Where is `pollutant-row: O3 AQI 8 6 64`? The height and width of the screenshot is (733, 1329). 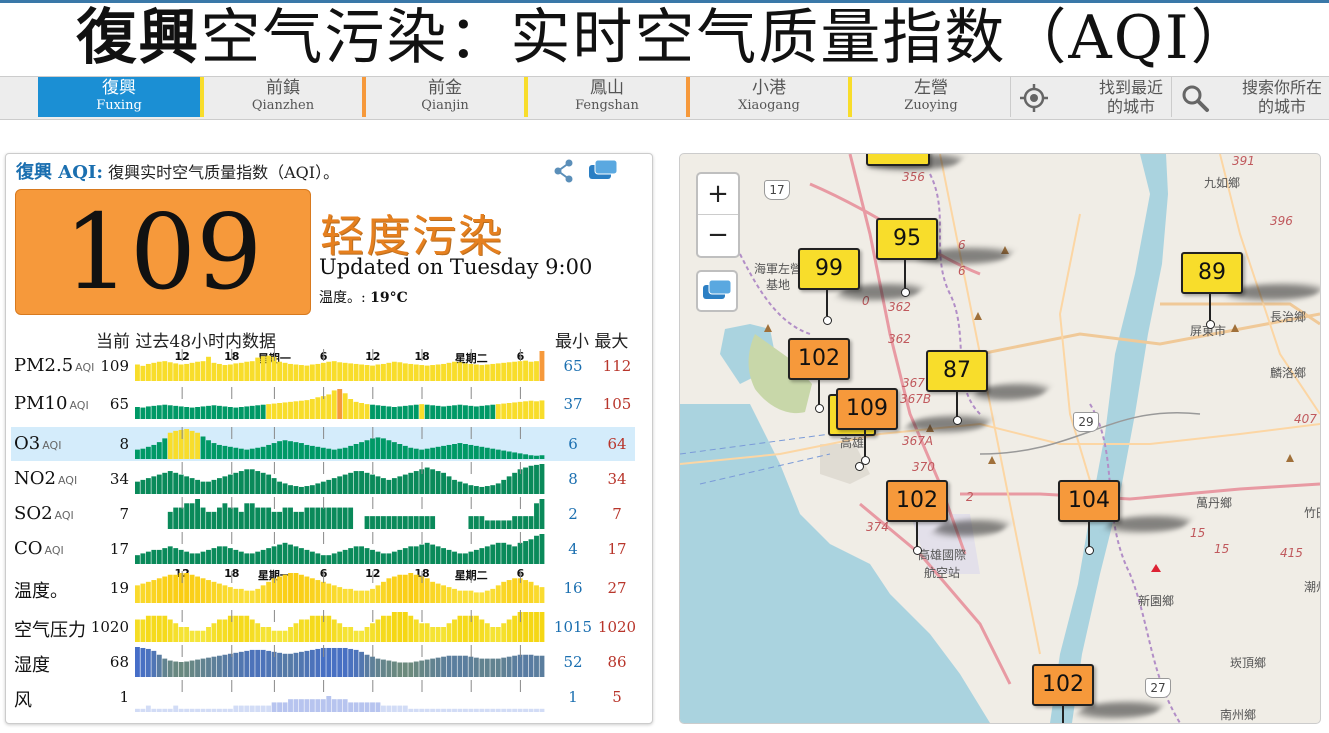 pollutant-row: O3 AQI 8 6 64 is located at coordinates (323, 444).